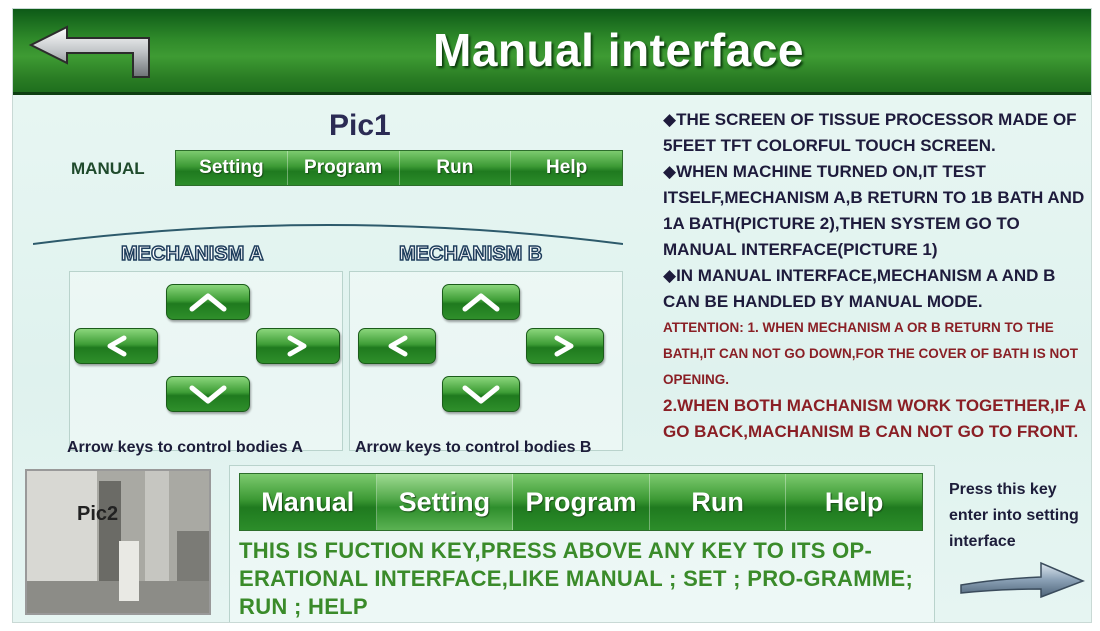 Image resolution: width=1100 pixels, height=631 pixels. I want to click on mechanism-b-up-button, so click(481, 302).